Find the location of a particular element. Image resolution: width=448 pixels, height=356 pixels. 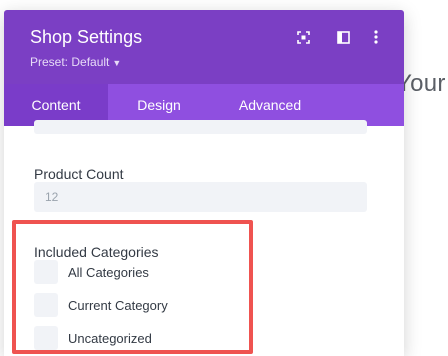

uncategorized-checkbox is located at coordinates (46, 338).